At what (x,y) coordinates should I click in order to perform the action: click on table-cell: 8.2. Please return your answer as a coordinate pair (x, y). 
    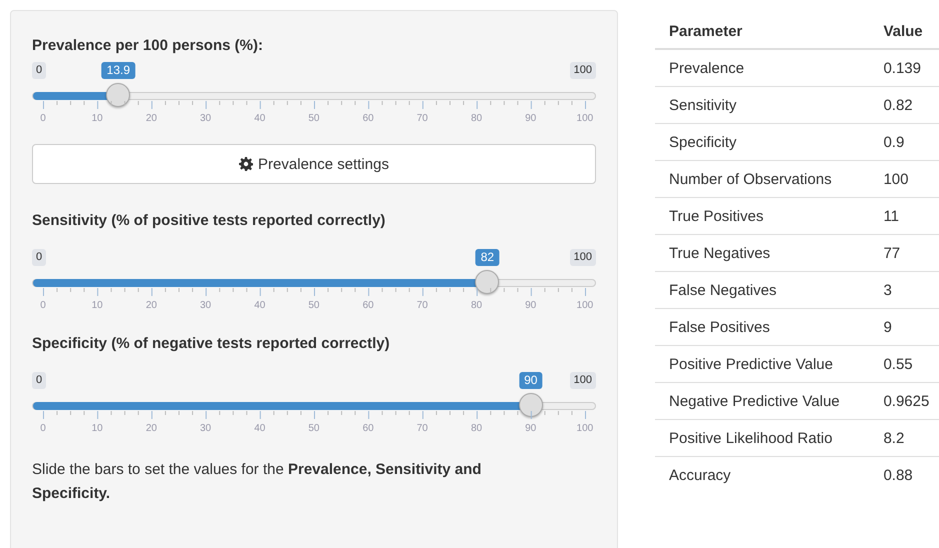
    Looking at the image, I should click on (904, 438).